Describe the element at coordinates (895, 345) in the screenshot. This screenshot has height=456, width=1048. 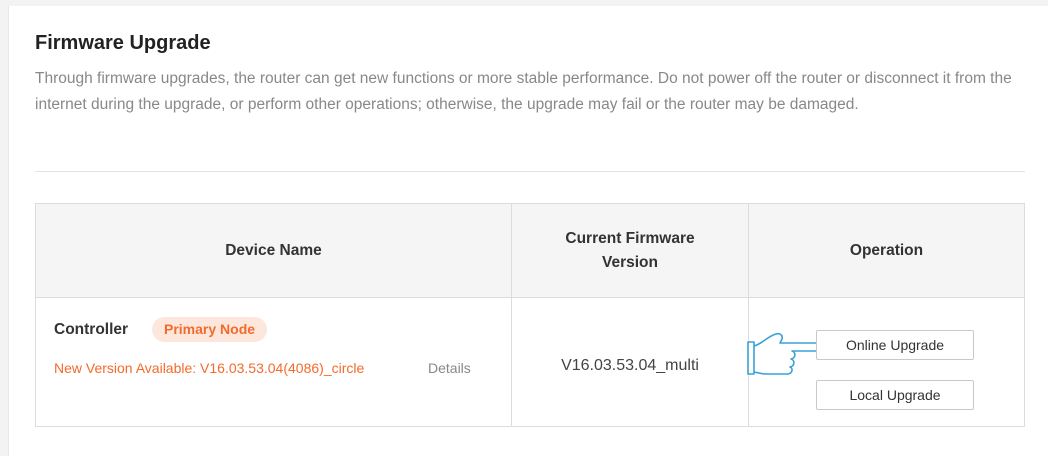
I see `online-upgrade-button: Online Upgrade` at that location.